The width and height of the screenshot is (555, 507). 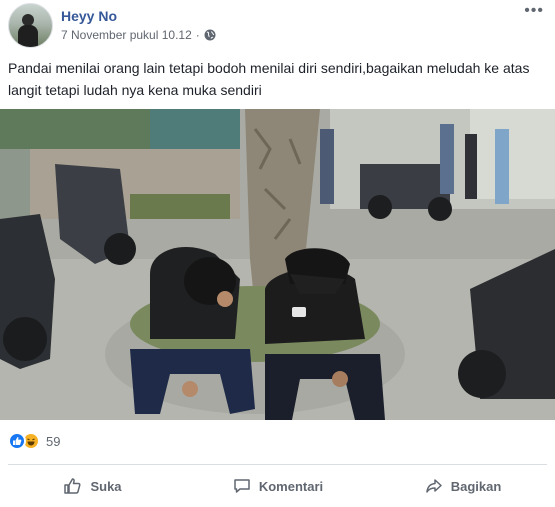 What do you see at coordinates (126, 35) in the screenshot?
I see `post-timestamp: 7 November pukul 10.12` at bounding box center [126, 35].